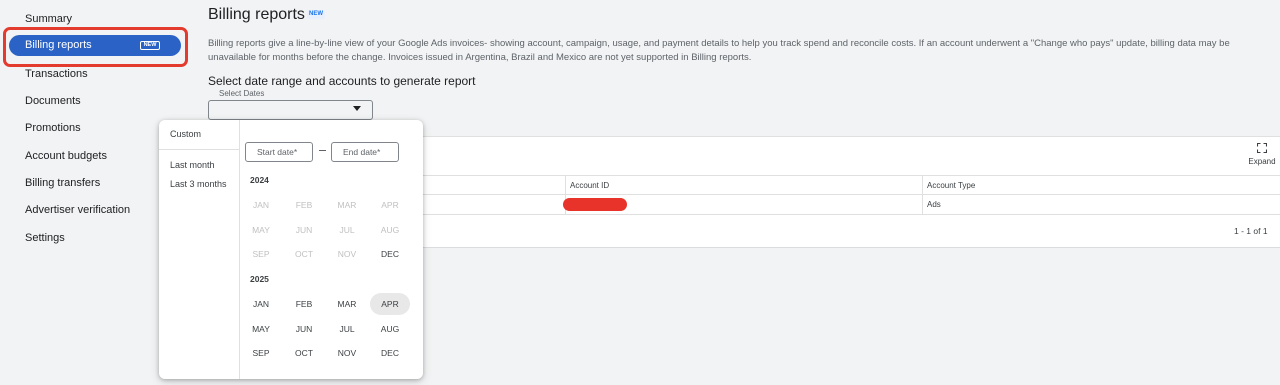 The image size is (1280, 385). Describe the element at coordinates (53, 101) in the screenshot. I see `sidebar-item-documents: Documents` at that location.